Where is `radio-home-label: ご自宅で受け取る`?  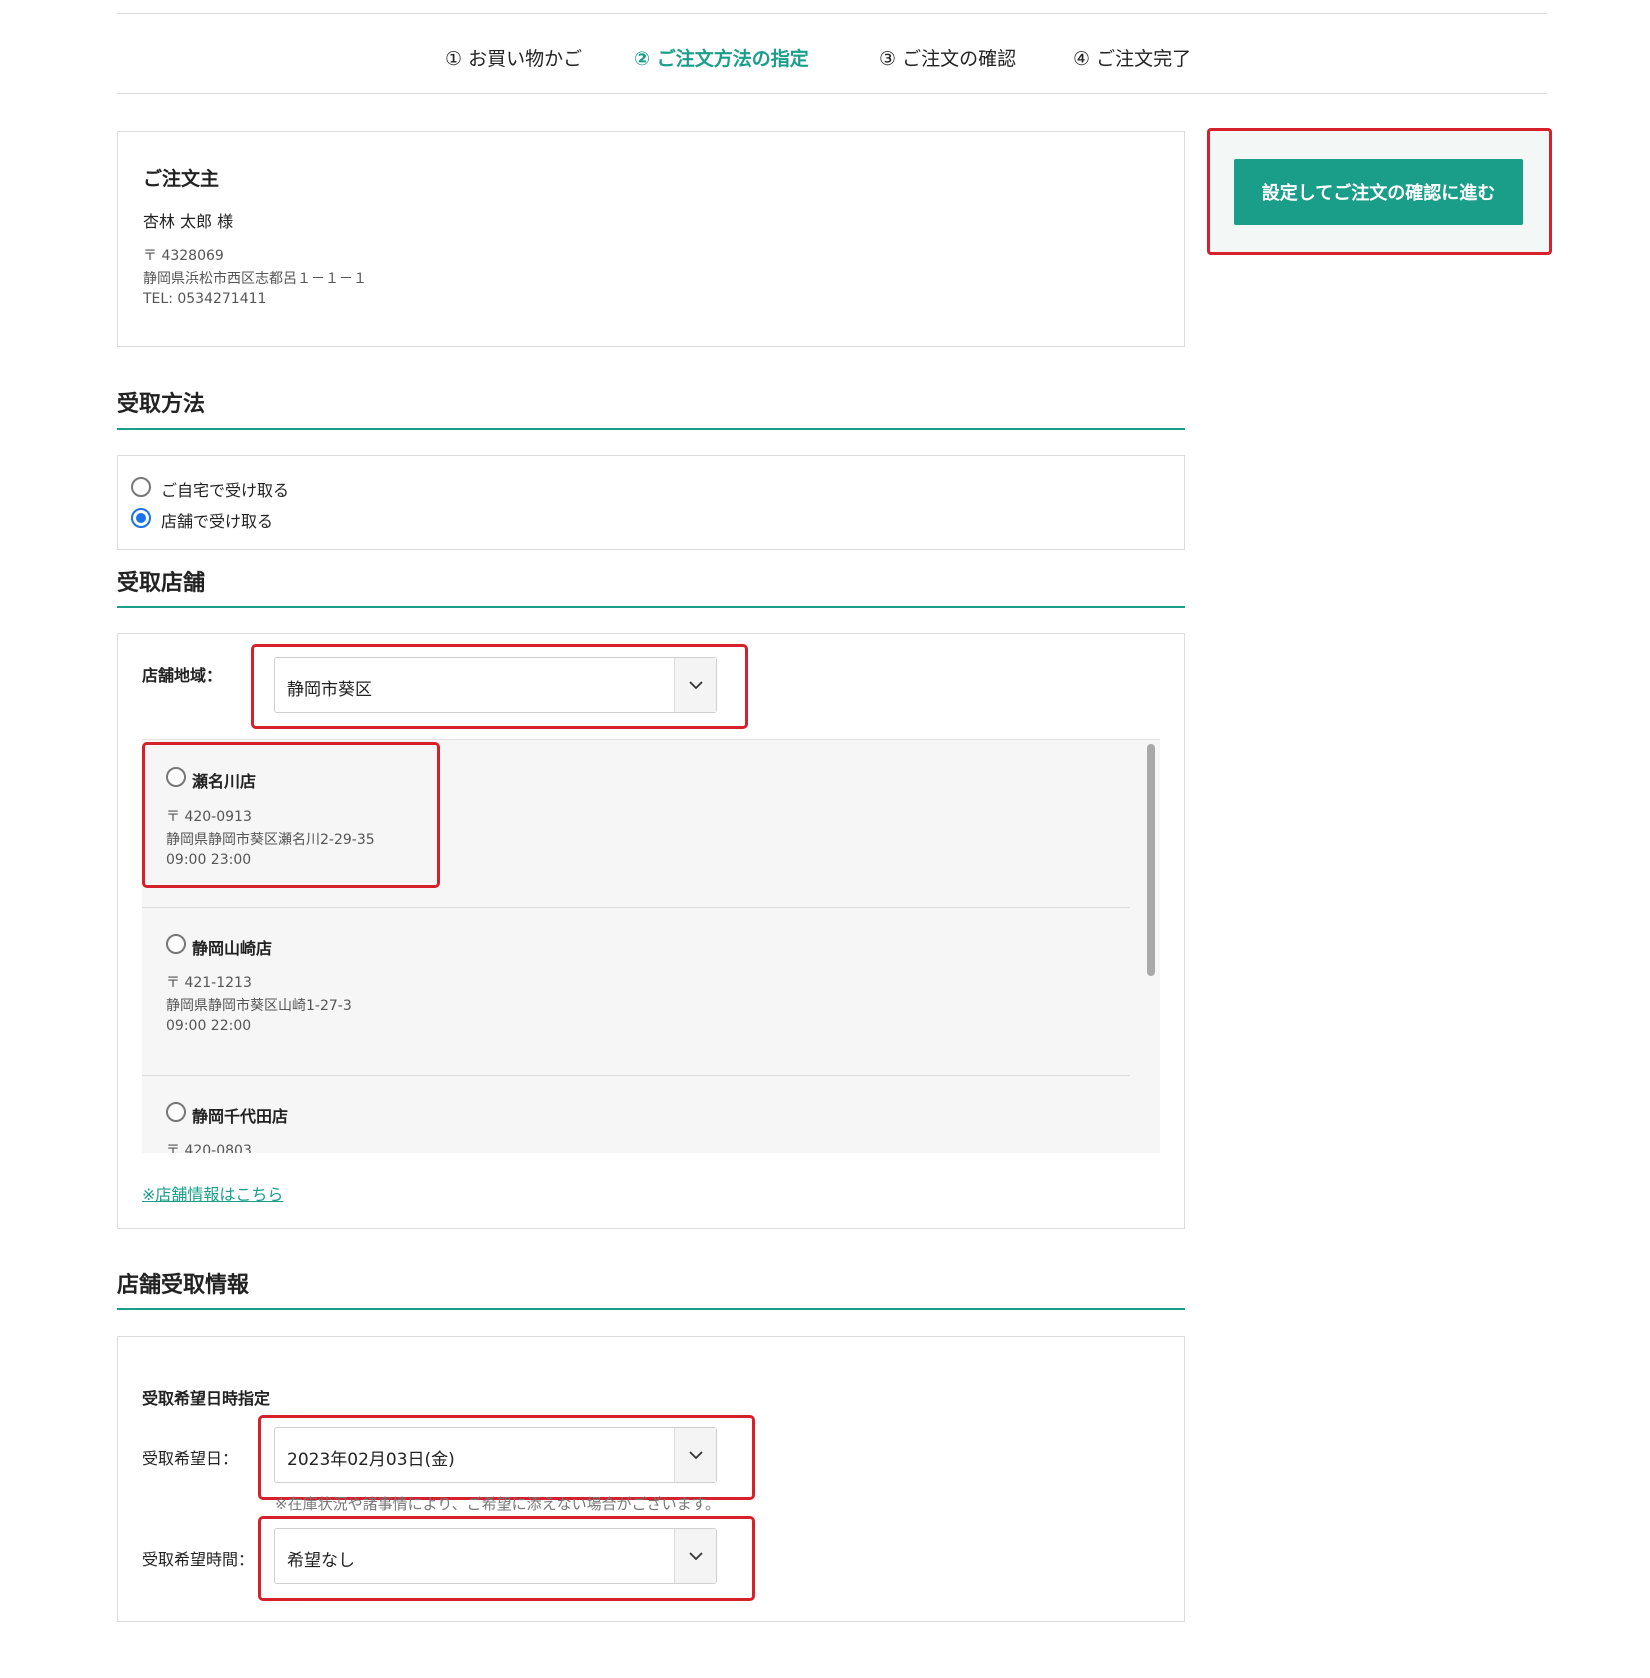 radio-home-label: ご自宅で受け取る is located at coordinates (225, 489).